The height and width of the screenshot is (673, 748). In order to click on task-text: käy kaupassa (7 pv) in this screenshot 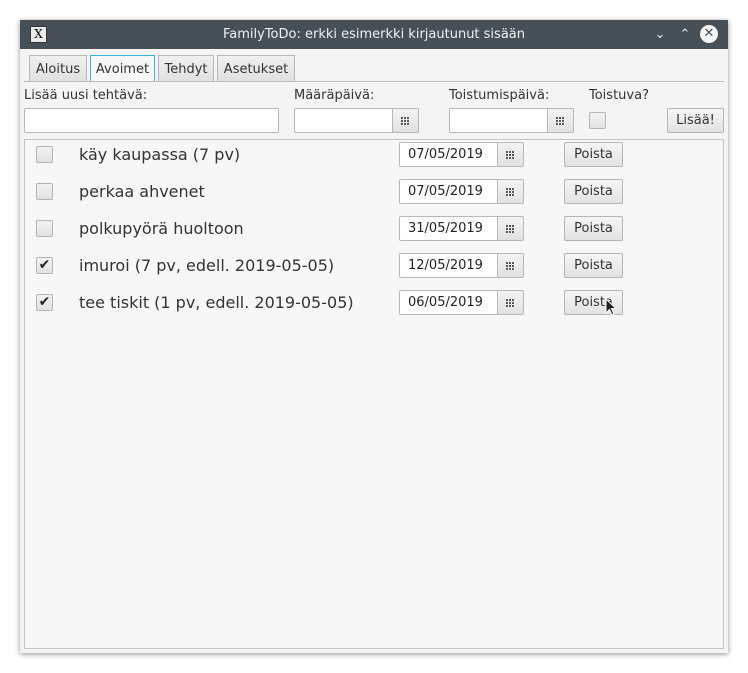, I will do `click(160, 154)`.